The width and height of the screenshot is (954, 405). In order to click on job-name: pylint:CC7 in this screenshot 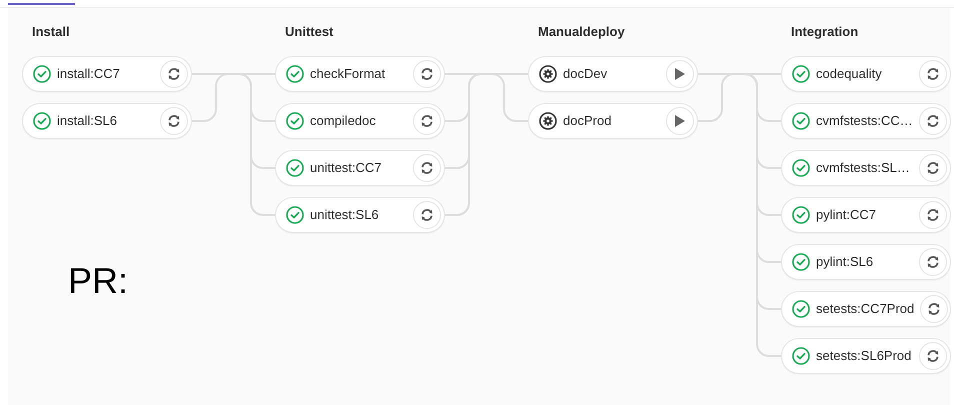, I will do `click(846, 215)`.